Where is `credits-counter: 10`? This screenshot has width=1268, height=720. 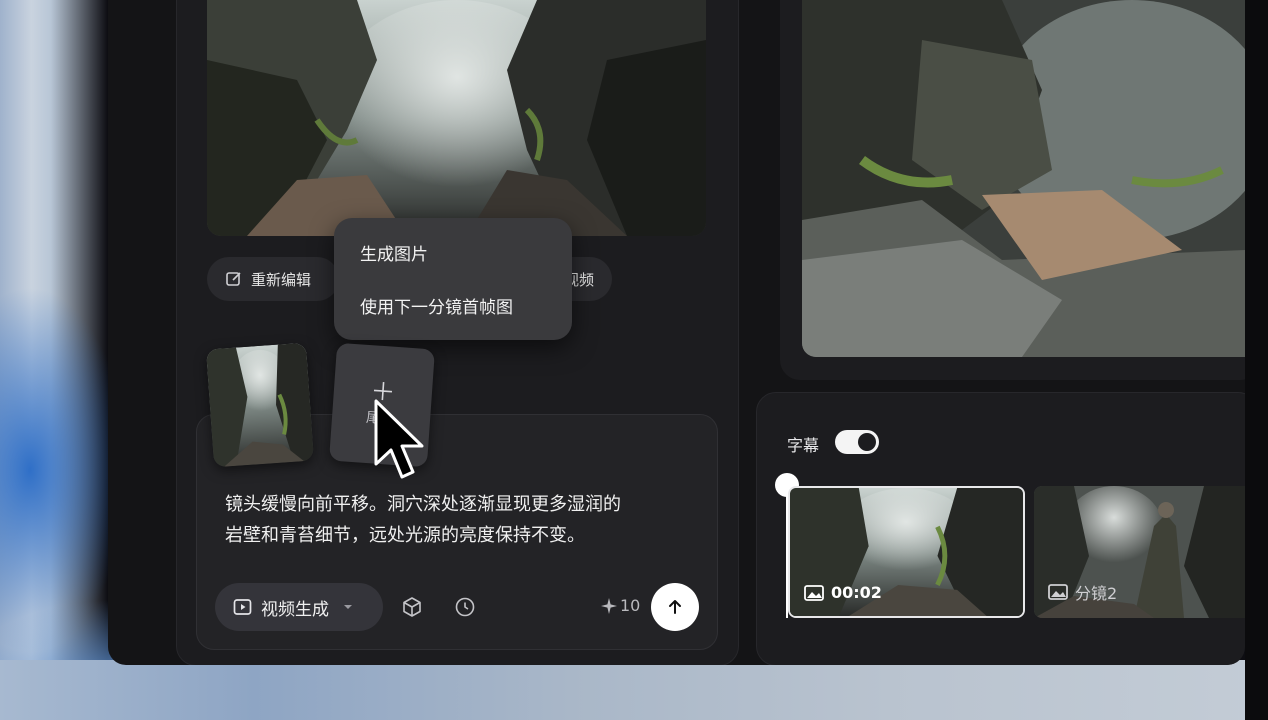
credits-counter: 10 is located at coordinates (620, 605).